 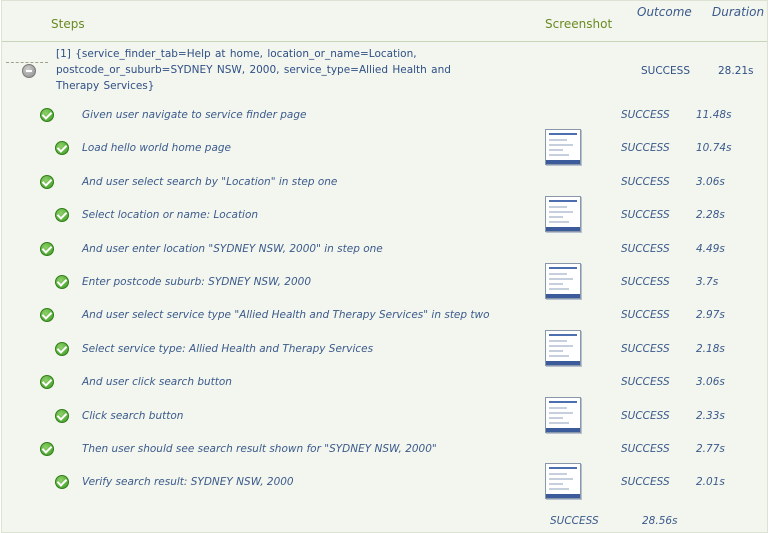 What do you see at coordinates (710, 249) in the screenshot?
I see `step-duration: 4.49s` at bounding box center [710, 249].